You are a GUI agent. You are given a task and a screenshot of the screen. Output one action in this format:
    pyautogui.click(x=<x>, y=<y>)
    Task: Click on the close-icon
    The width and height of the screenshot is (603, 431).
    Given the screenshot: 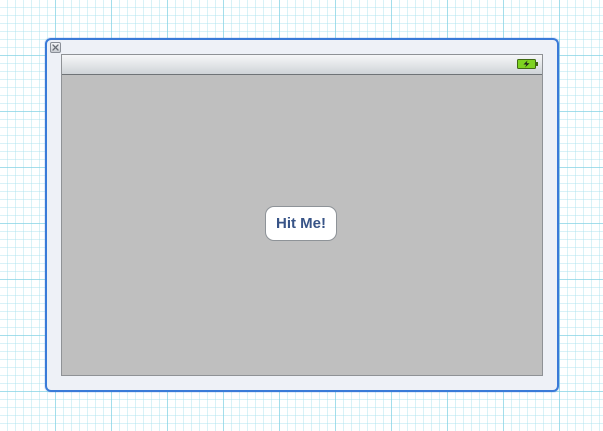 What is the action you would take?
    pyautogui.click(x=55, y=47)
    